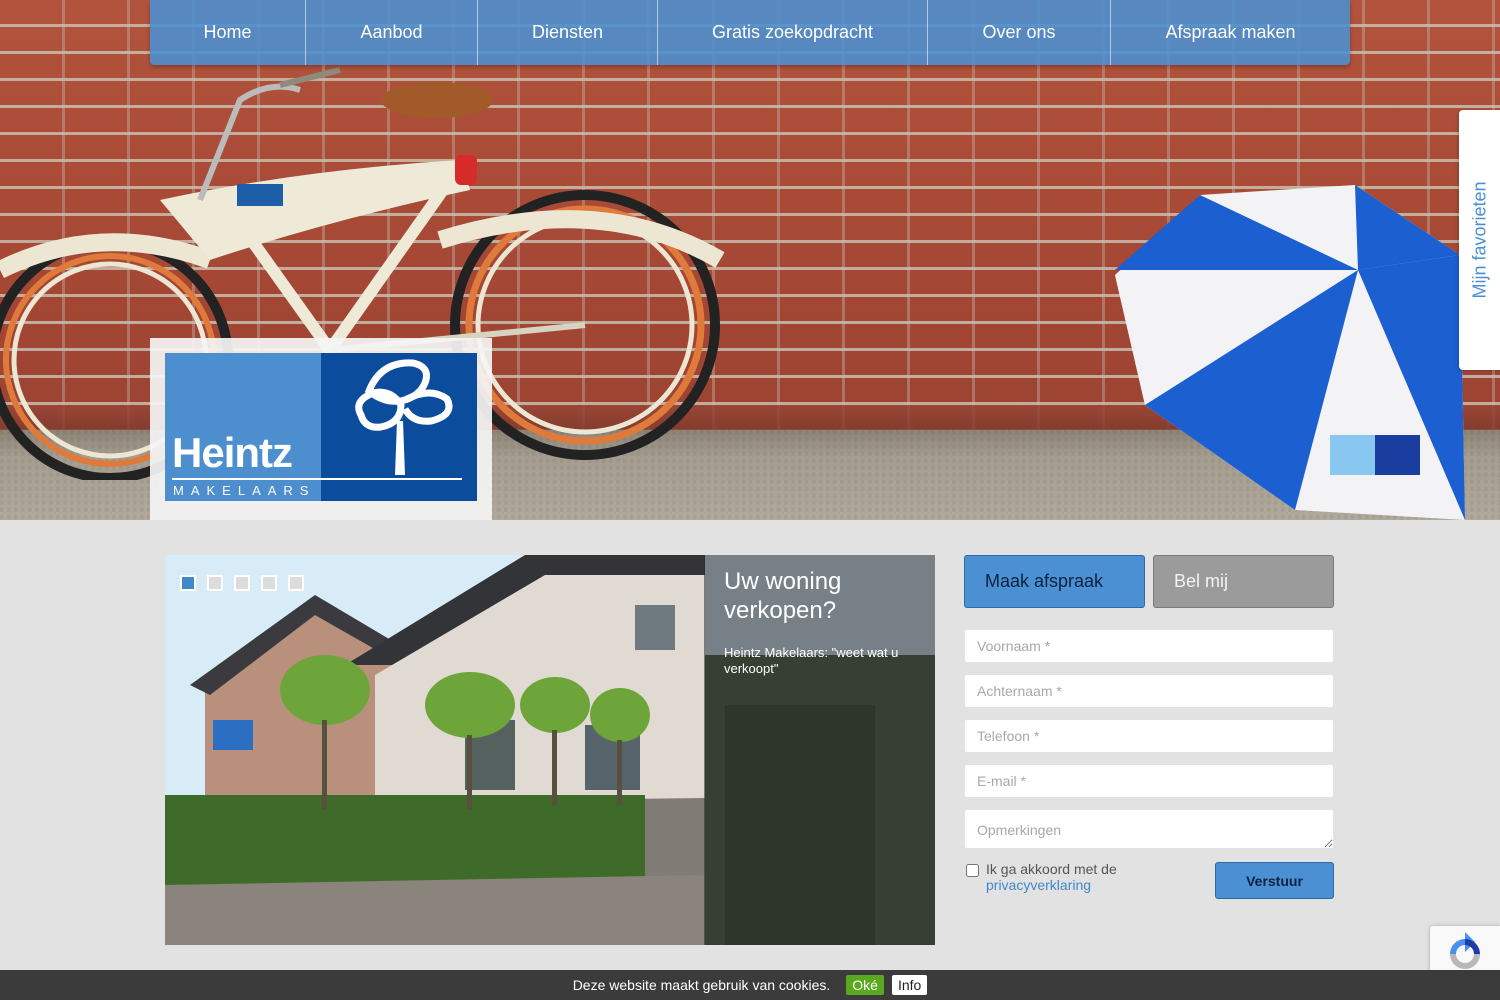  I want to click on nav-item-aanbod: Aanbod, so click(392, 32).